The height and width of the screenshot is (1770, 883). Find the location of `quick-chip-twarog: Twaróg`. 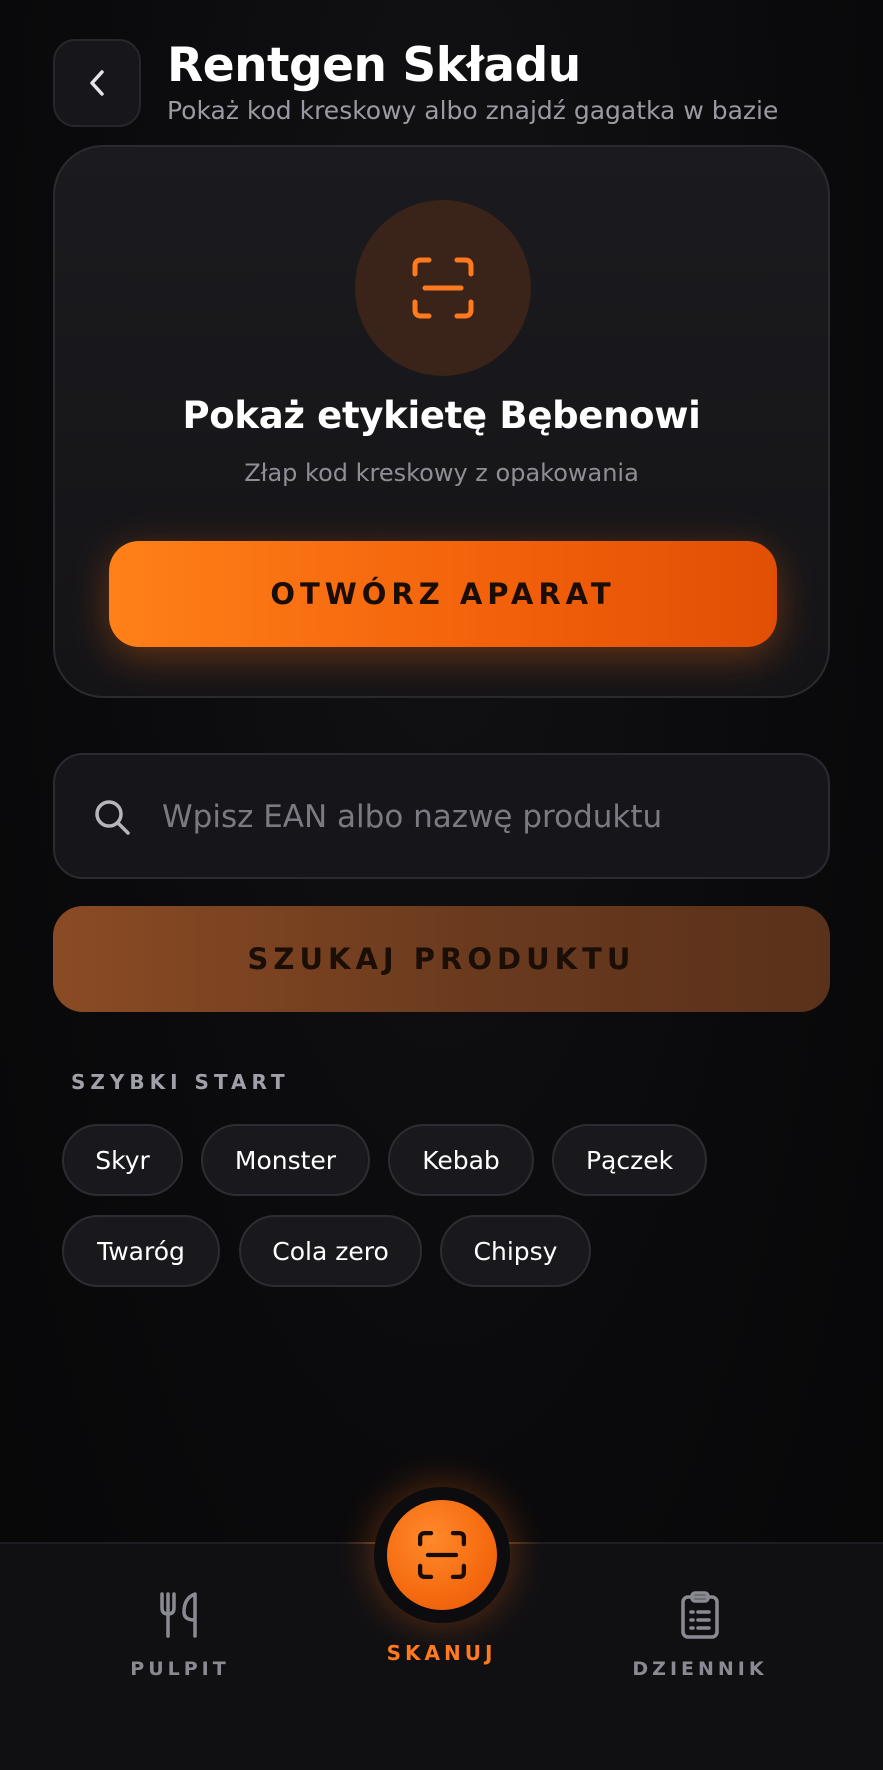

quick-chip-twarog: Twaróg is located at coordinates (141, 1251).